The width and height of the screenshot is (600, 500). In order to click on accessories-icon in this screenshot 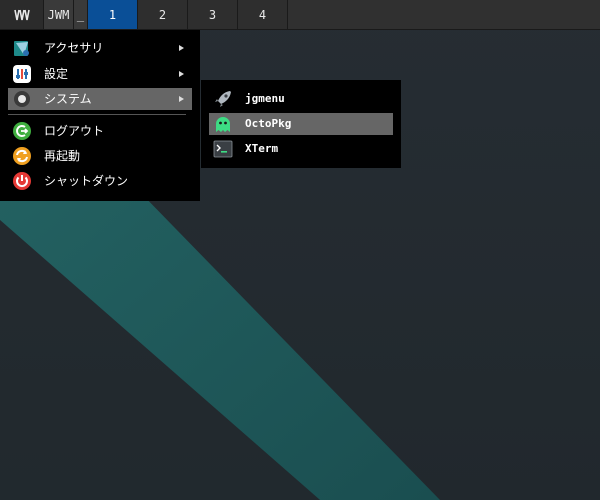, I will do `click(21, 48)`.